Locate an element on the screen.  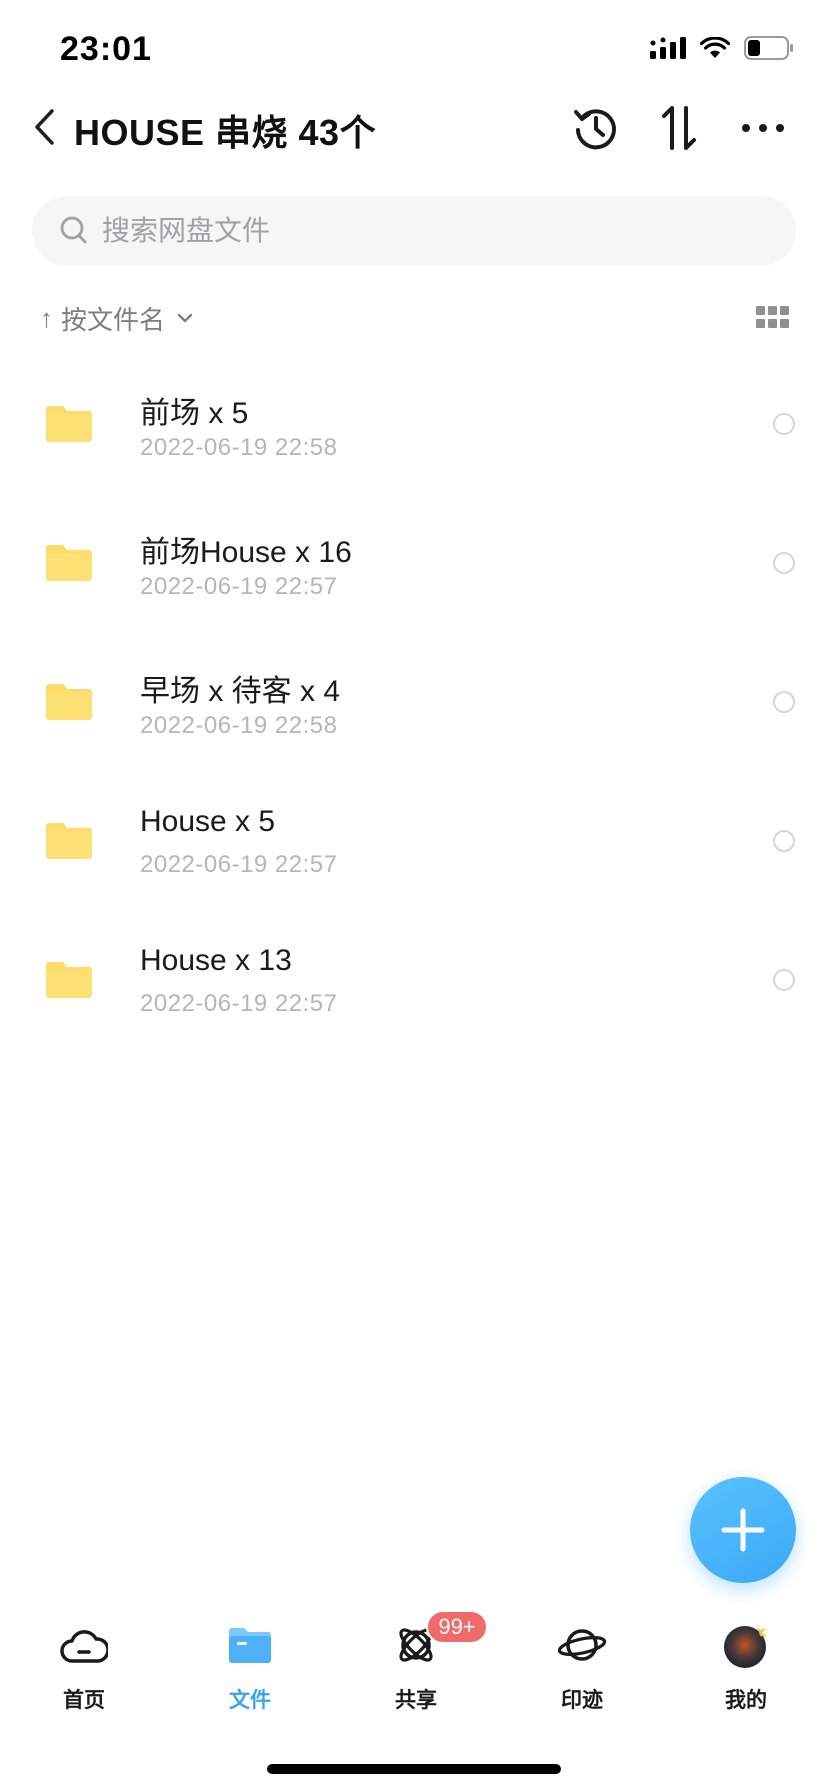
tab-traces: 印迹 is located at coordinates (582, 1670).